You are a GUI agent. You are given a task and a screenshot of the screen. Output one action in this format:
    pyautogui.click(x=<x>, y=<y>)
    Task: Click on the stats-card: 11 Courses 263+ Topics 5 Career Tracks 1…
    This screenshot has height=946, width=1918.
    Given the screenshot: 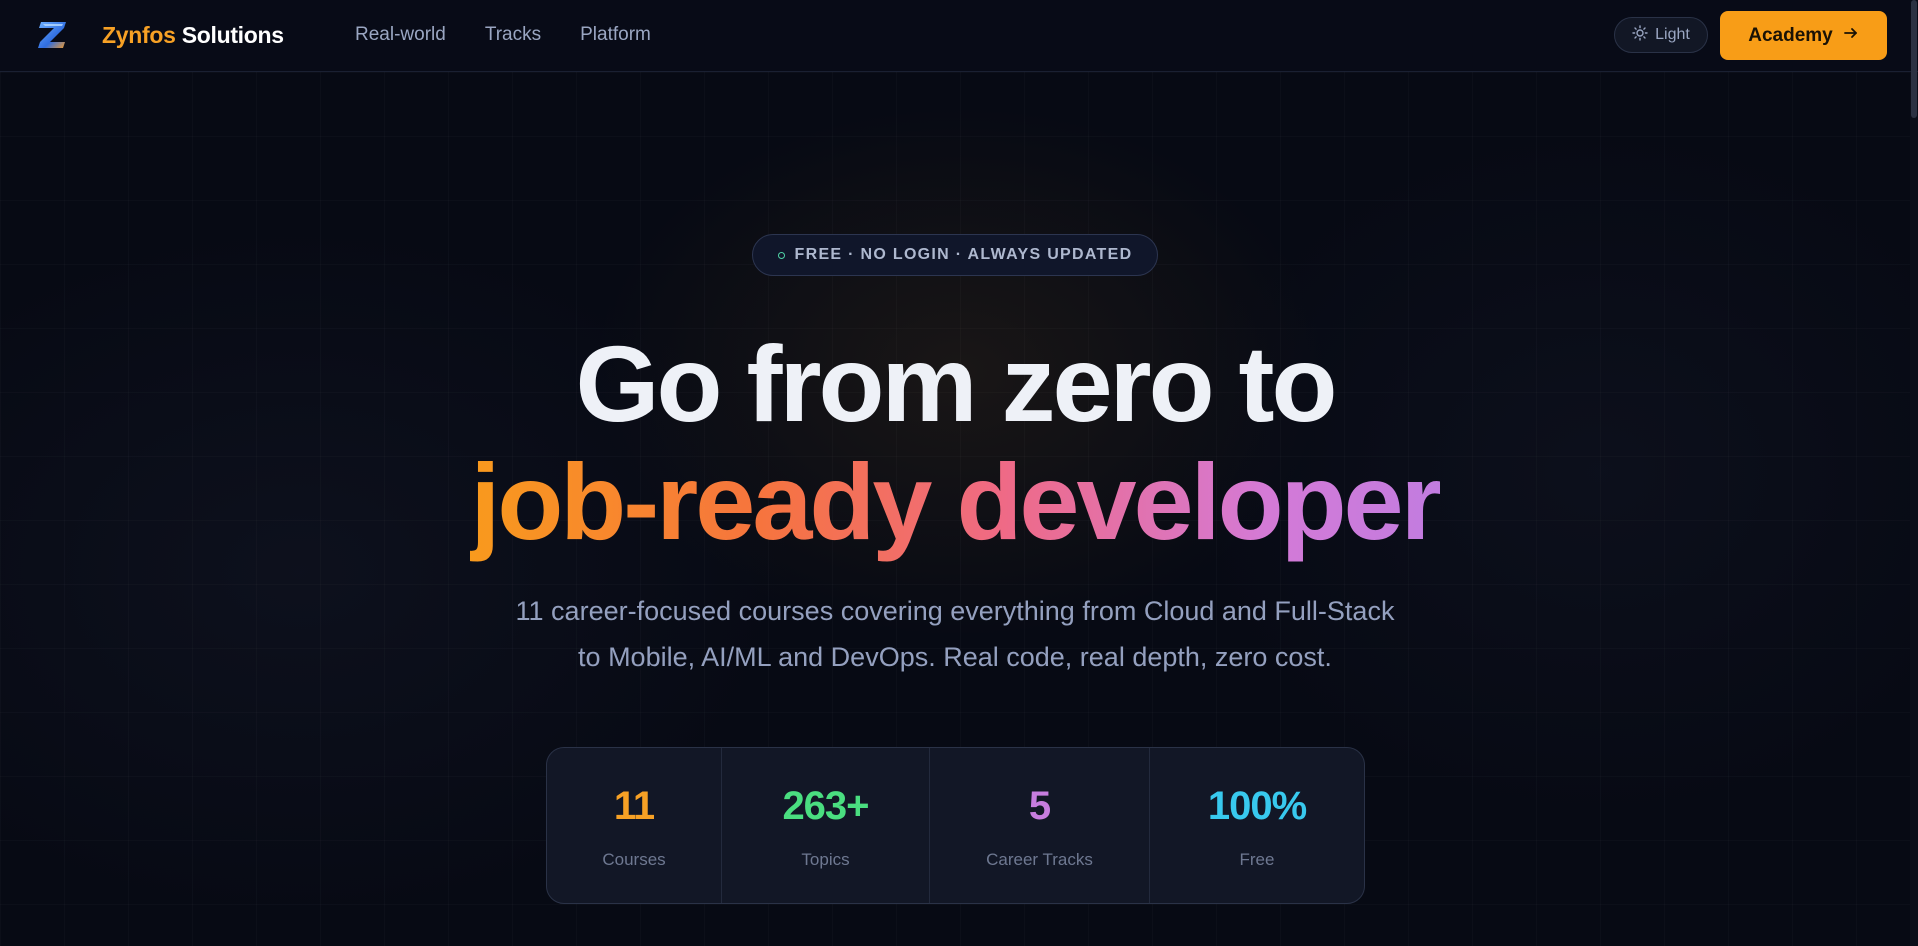 What is the action you would take?
    pyautogui.click(x=955, y=825)
    